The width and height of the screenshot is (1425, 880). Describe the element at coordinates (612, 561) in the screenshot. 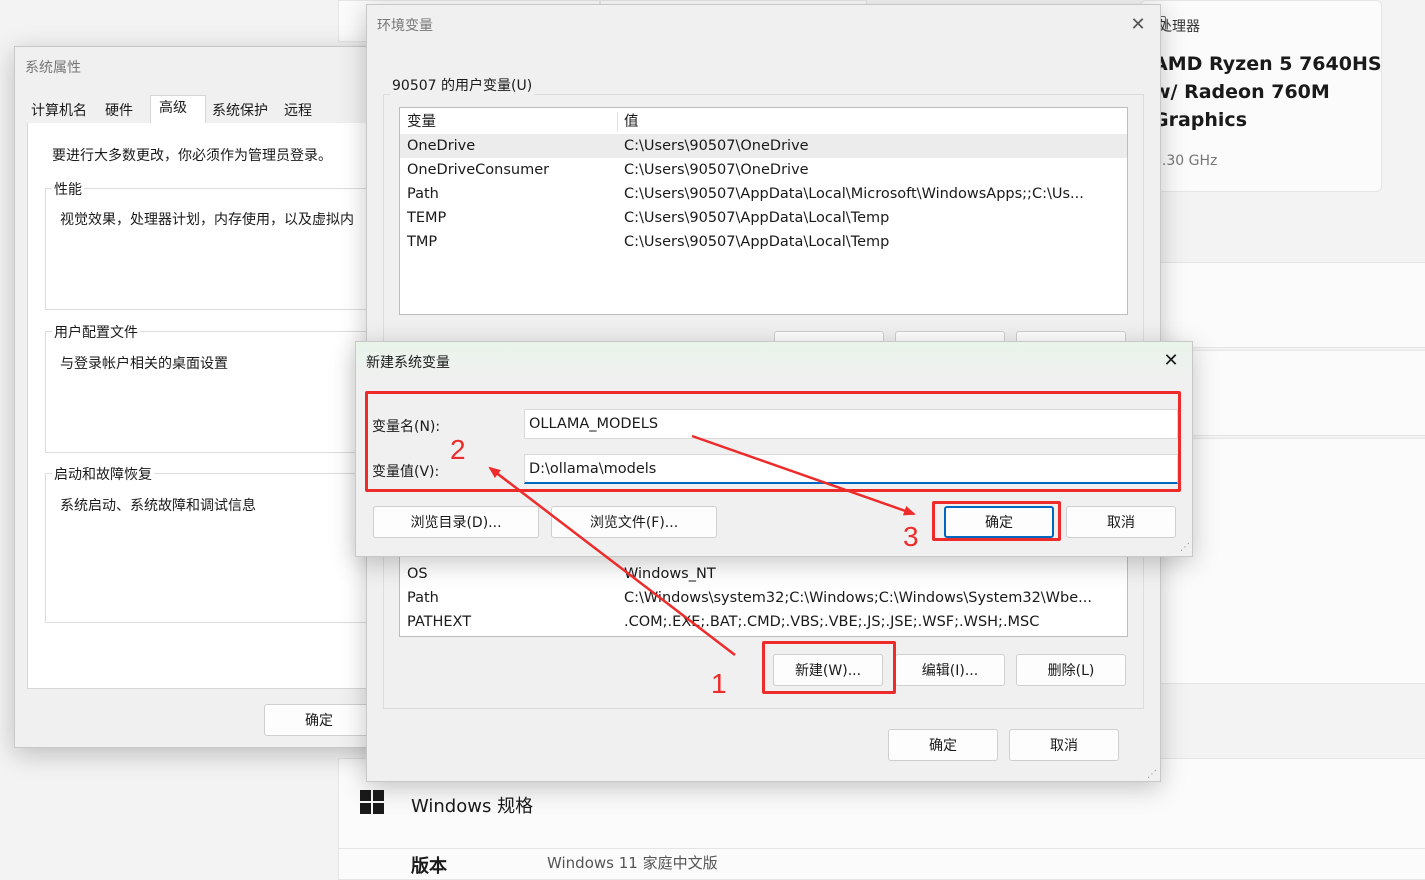

I see `arrow-step1-to-step2` at that location.